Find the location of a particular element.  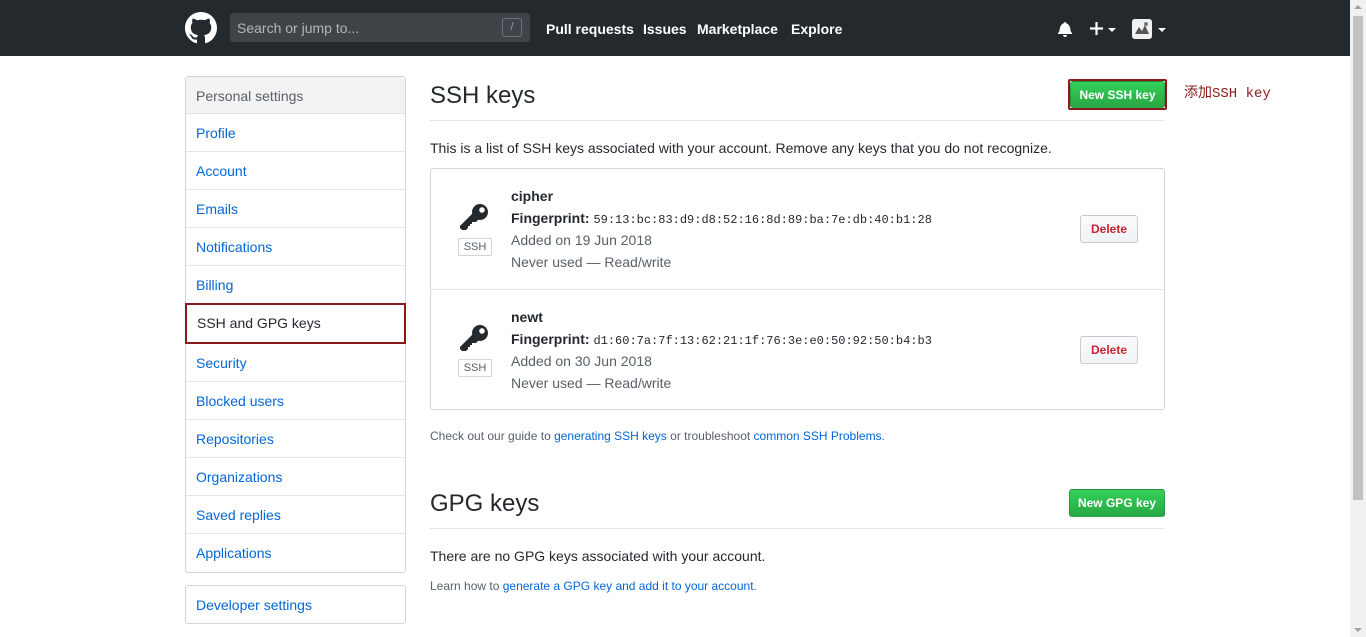

bell-icon is located at coordinates (1065, 29).